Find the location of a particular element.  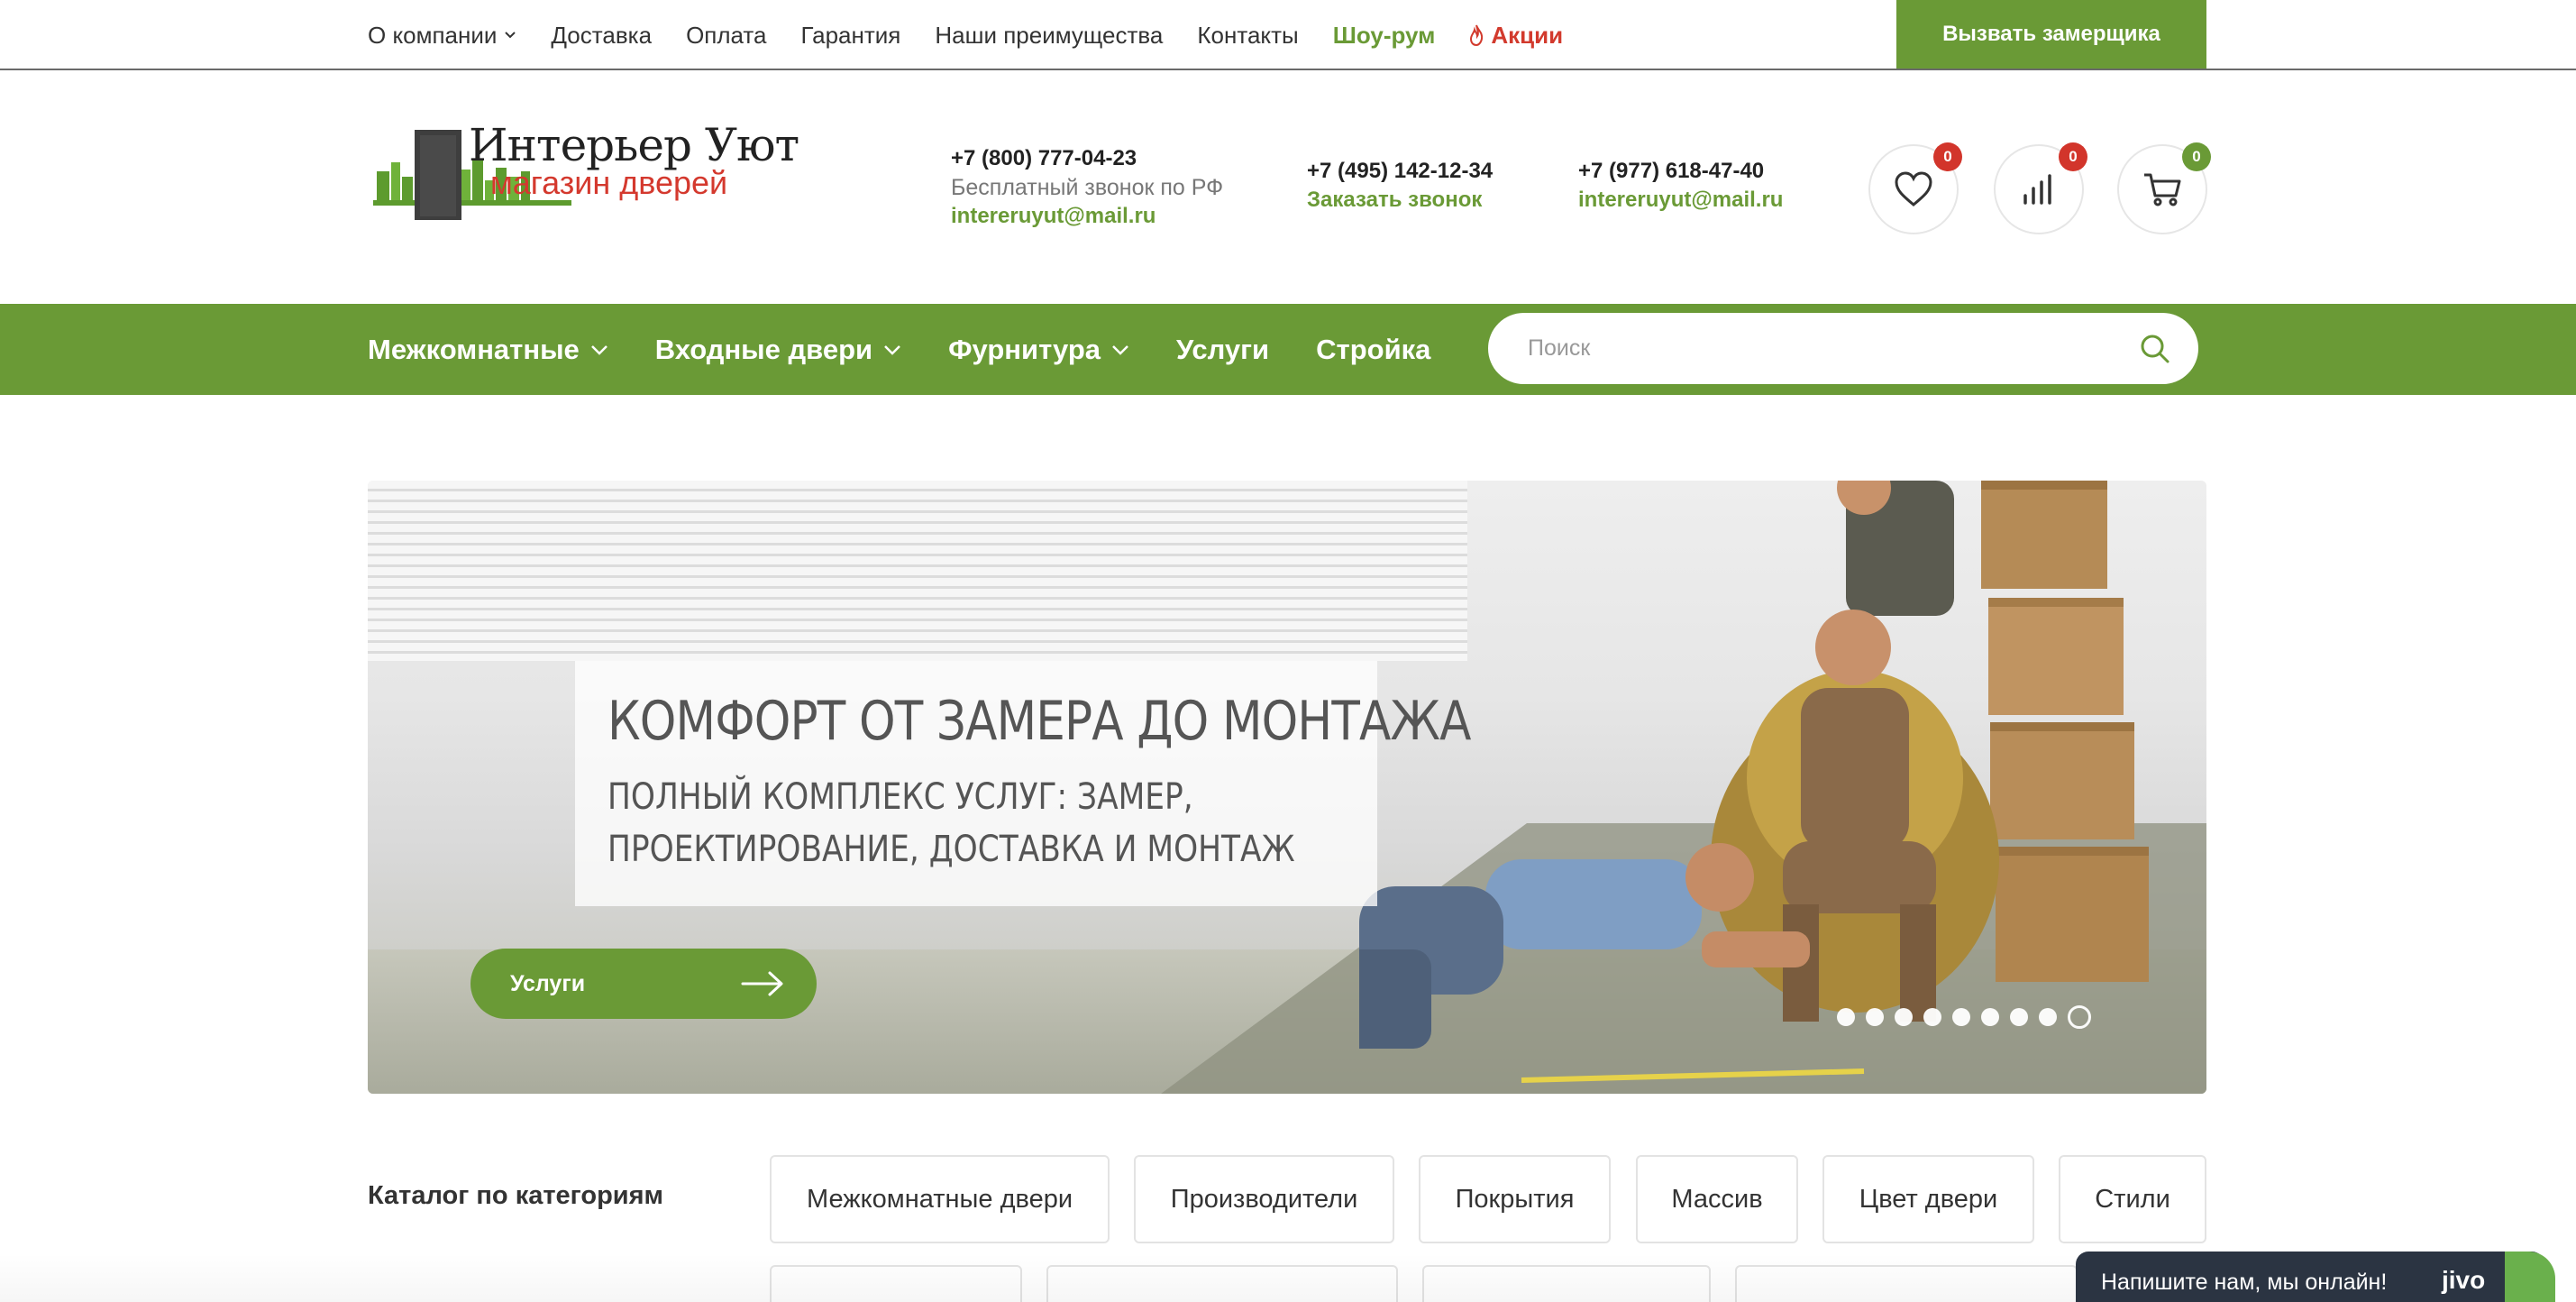

nav-item-entrance: Входные двери is located at coordinates (778, 350).